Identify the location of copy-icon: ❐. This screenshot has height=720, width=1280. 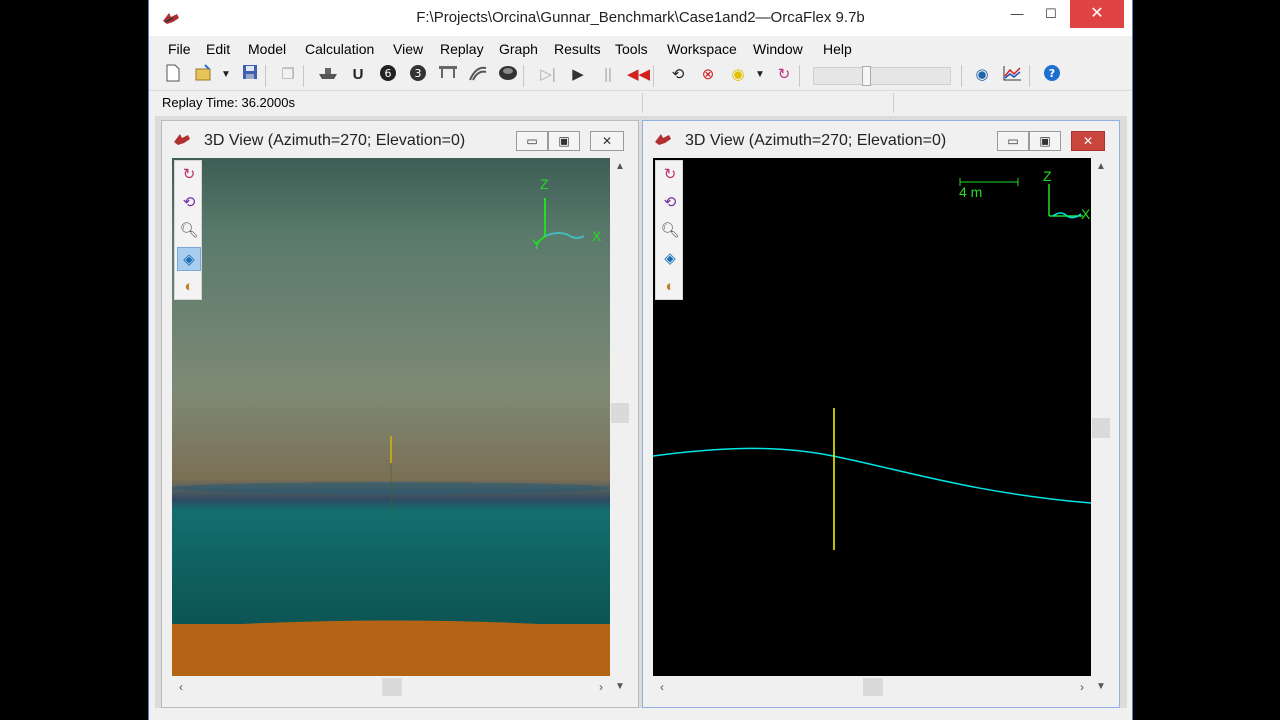
(288, 75).